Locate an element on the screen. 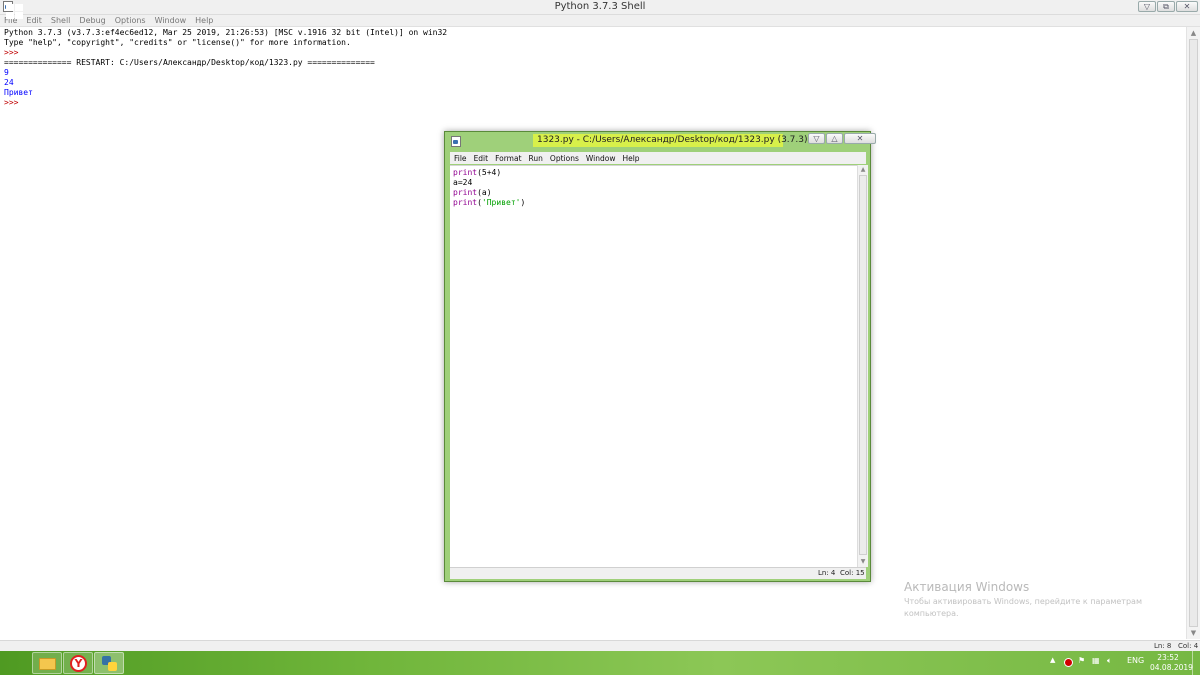 This screenshot has width=1200, height=675. shell-scrollbar: ▲ ▼ is located at coordinates (1193, 333).